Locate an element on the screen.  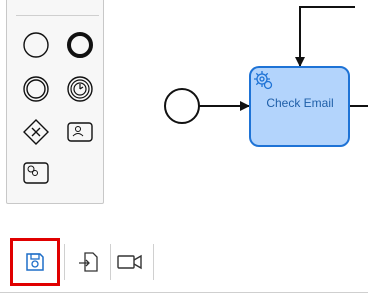
export-icon is located at coordinates (88, 262).